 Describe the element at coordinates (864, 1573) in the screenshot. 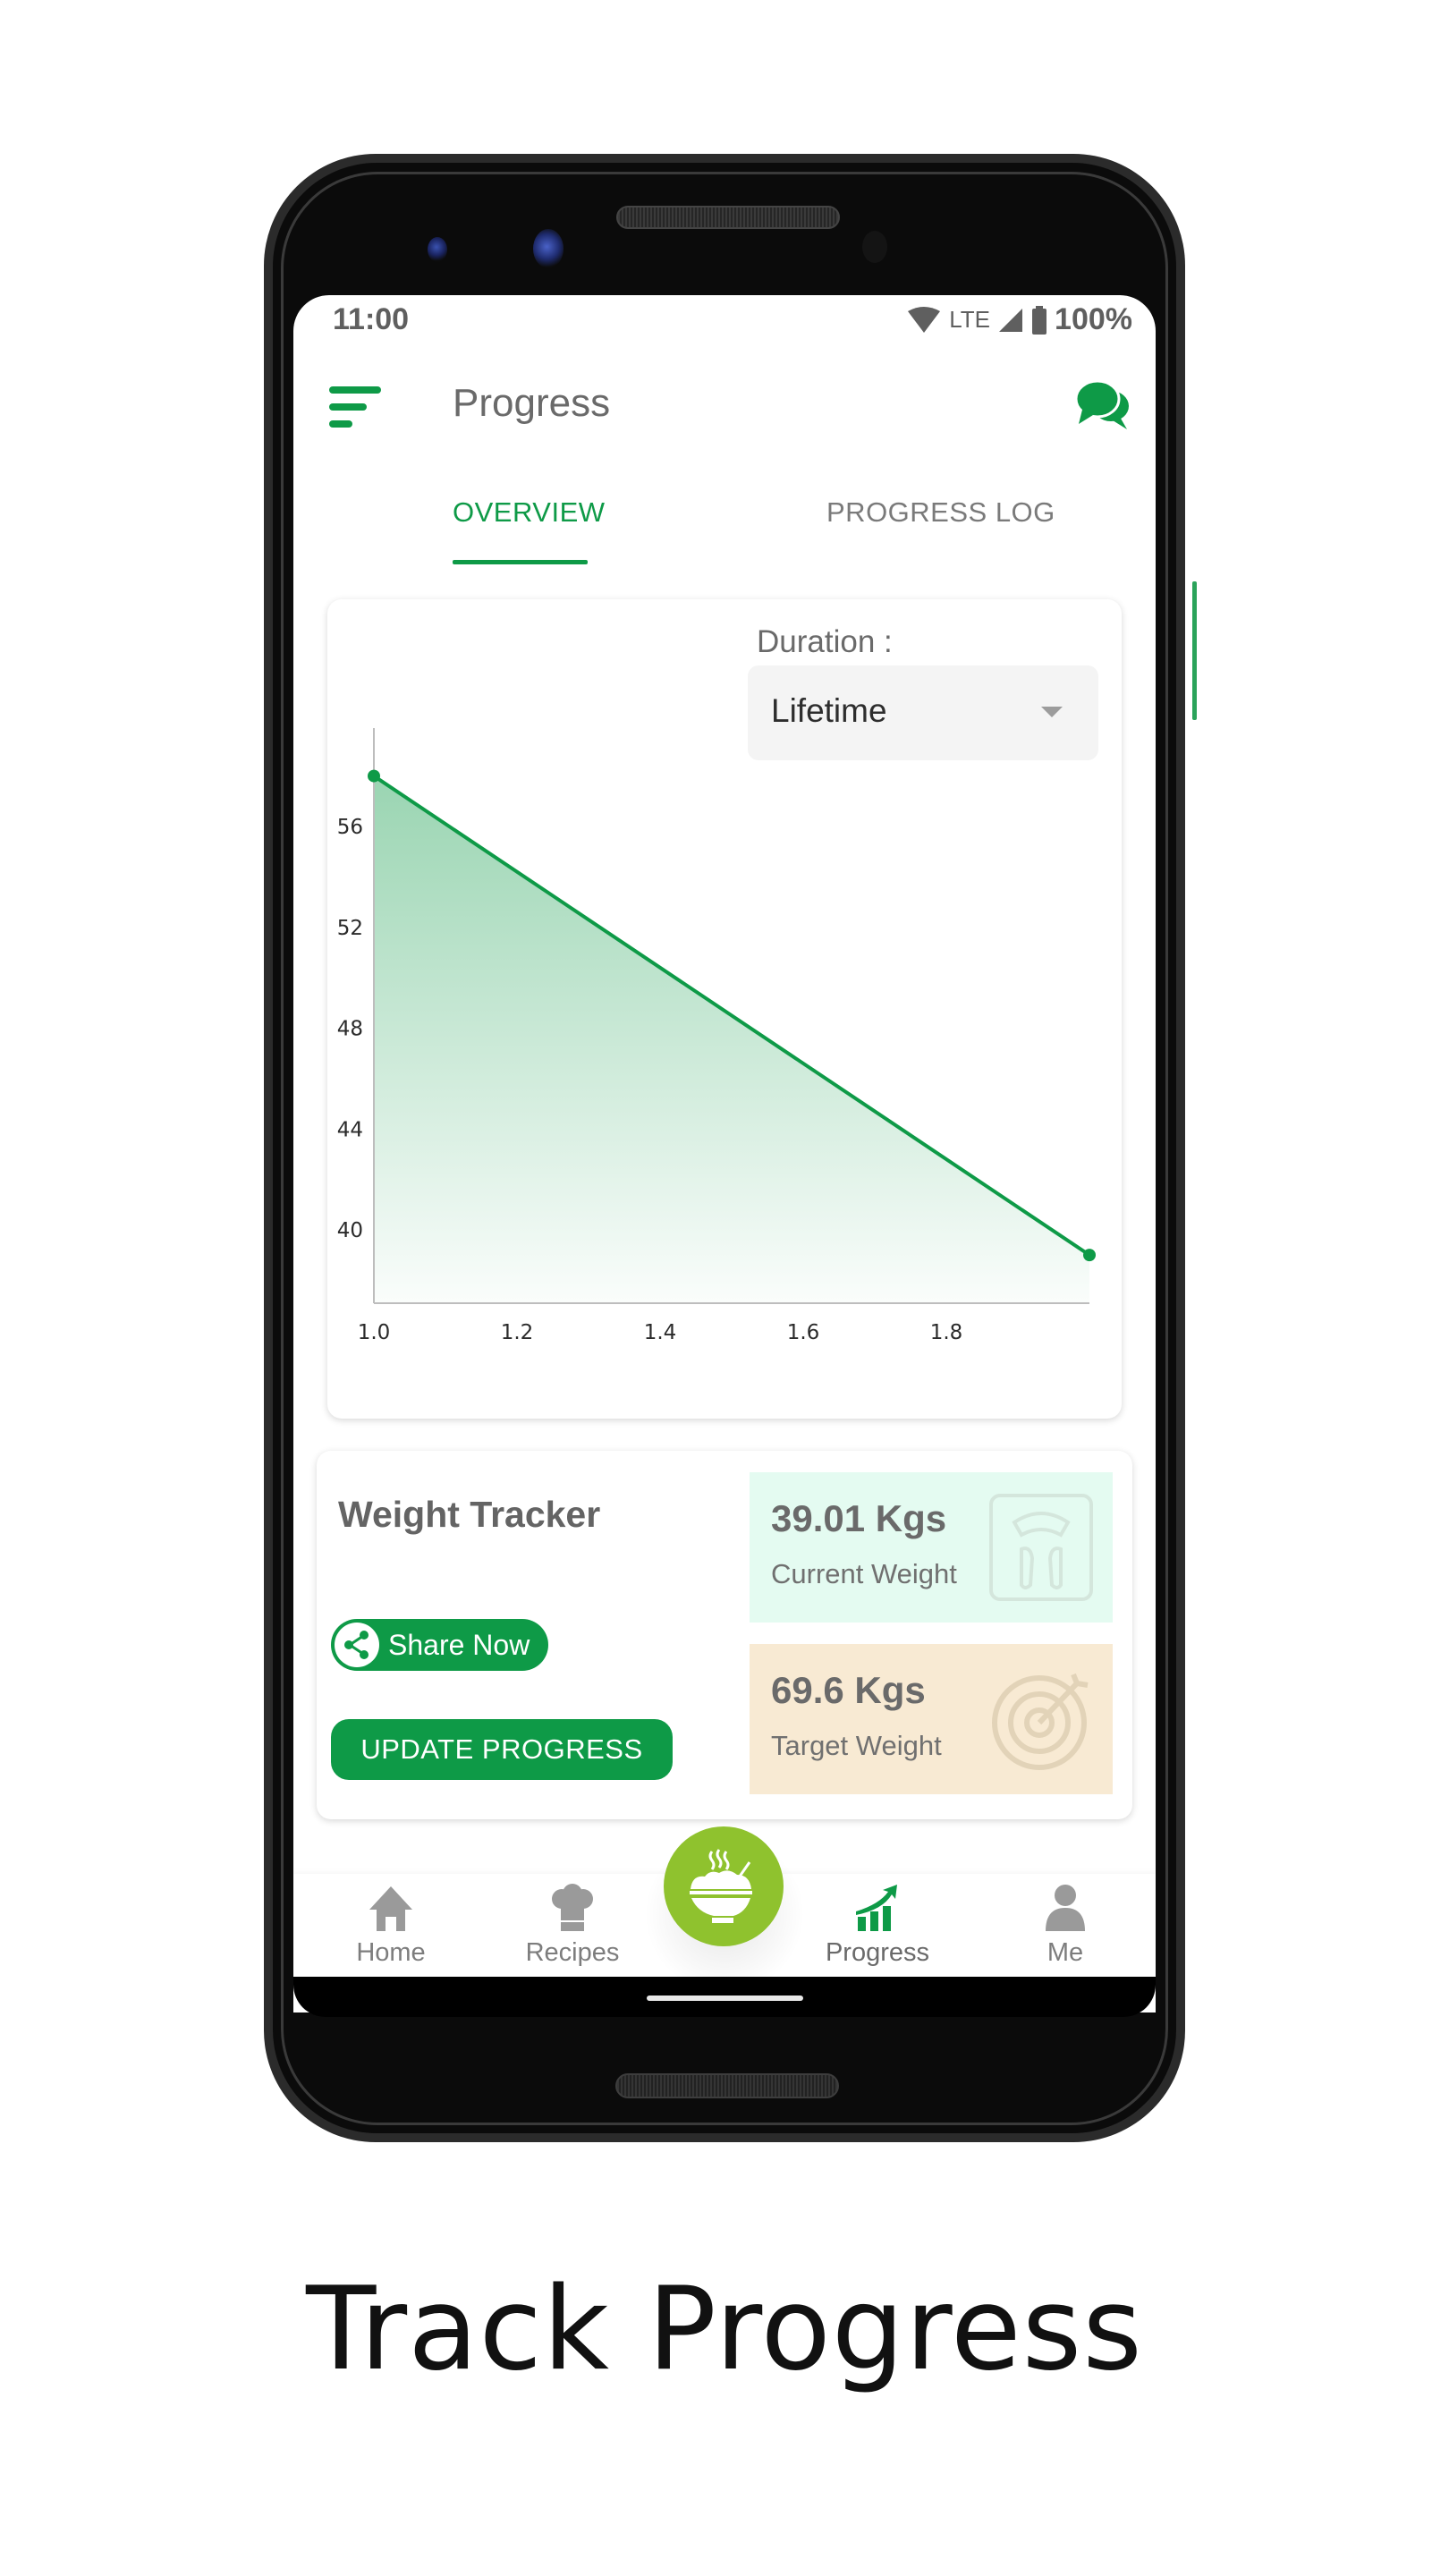

I see `current-weight-label: Current Weight` at that location.